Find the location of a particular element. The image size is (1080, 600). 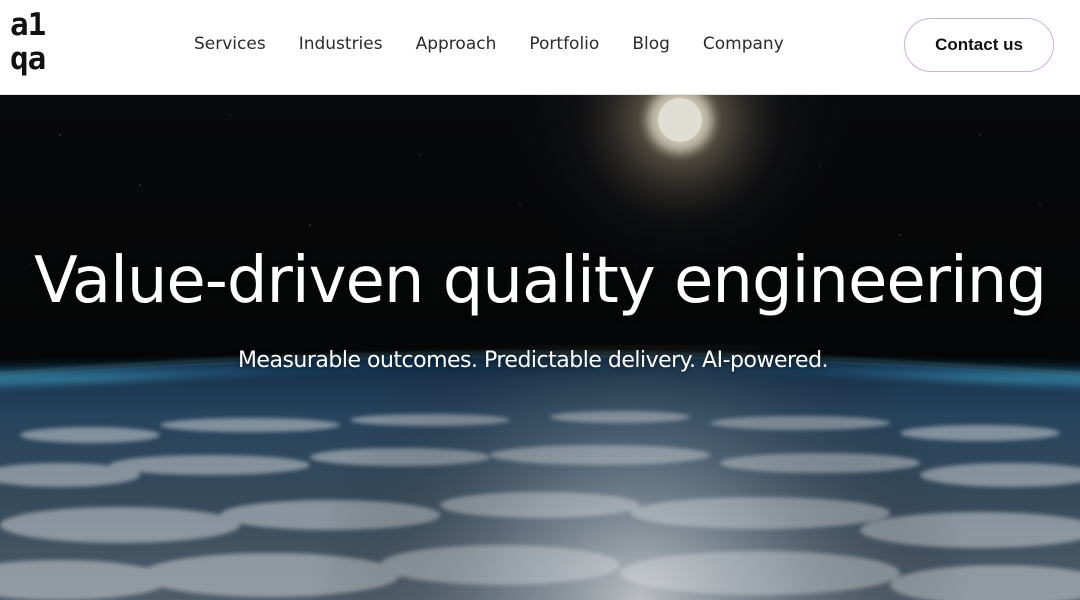

nav-item-industries: Industries is located at coordinates (341, 44).